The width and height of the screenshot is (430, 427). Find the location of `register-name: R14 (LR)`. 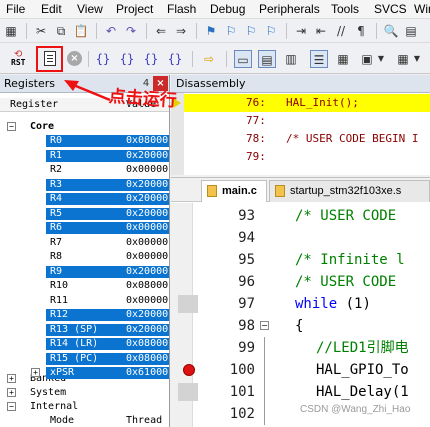

register-name: R14 (LR) is located at coordinates (74, 343).